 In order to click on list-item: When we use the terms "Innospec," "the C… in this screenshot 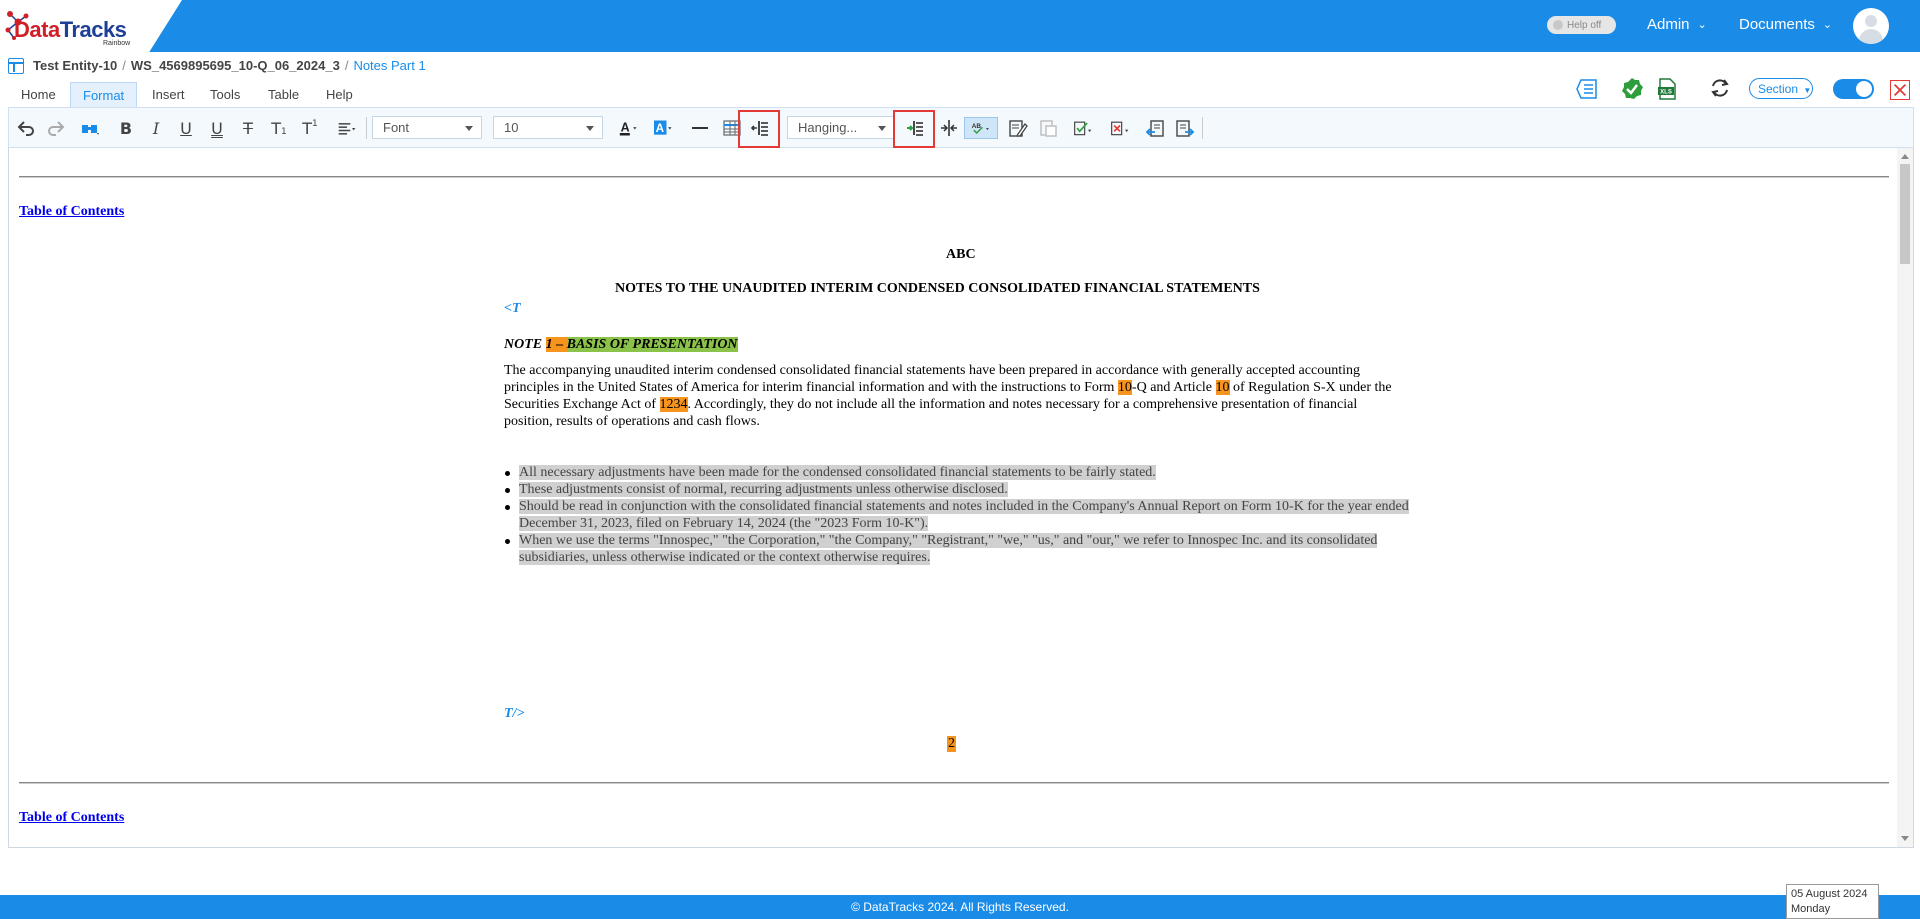, I will do `click(956, 549)`.